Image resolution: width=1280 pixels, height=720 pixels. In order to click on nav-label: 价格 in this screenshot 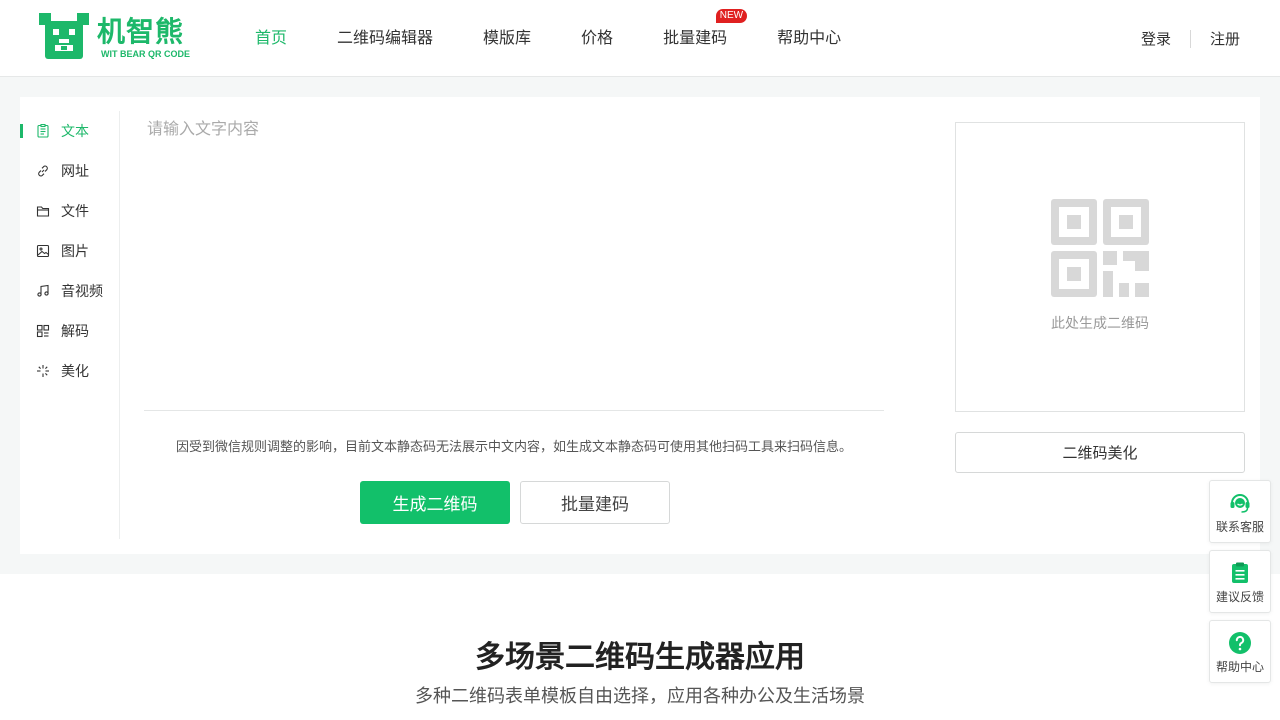, I will do `click(597, 37)`.